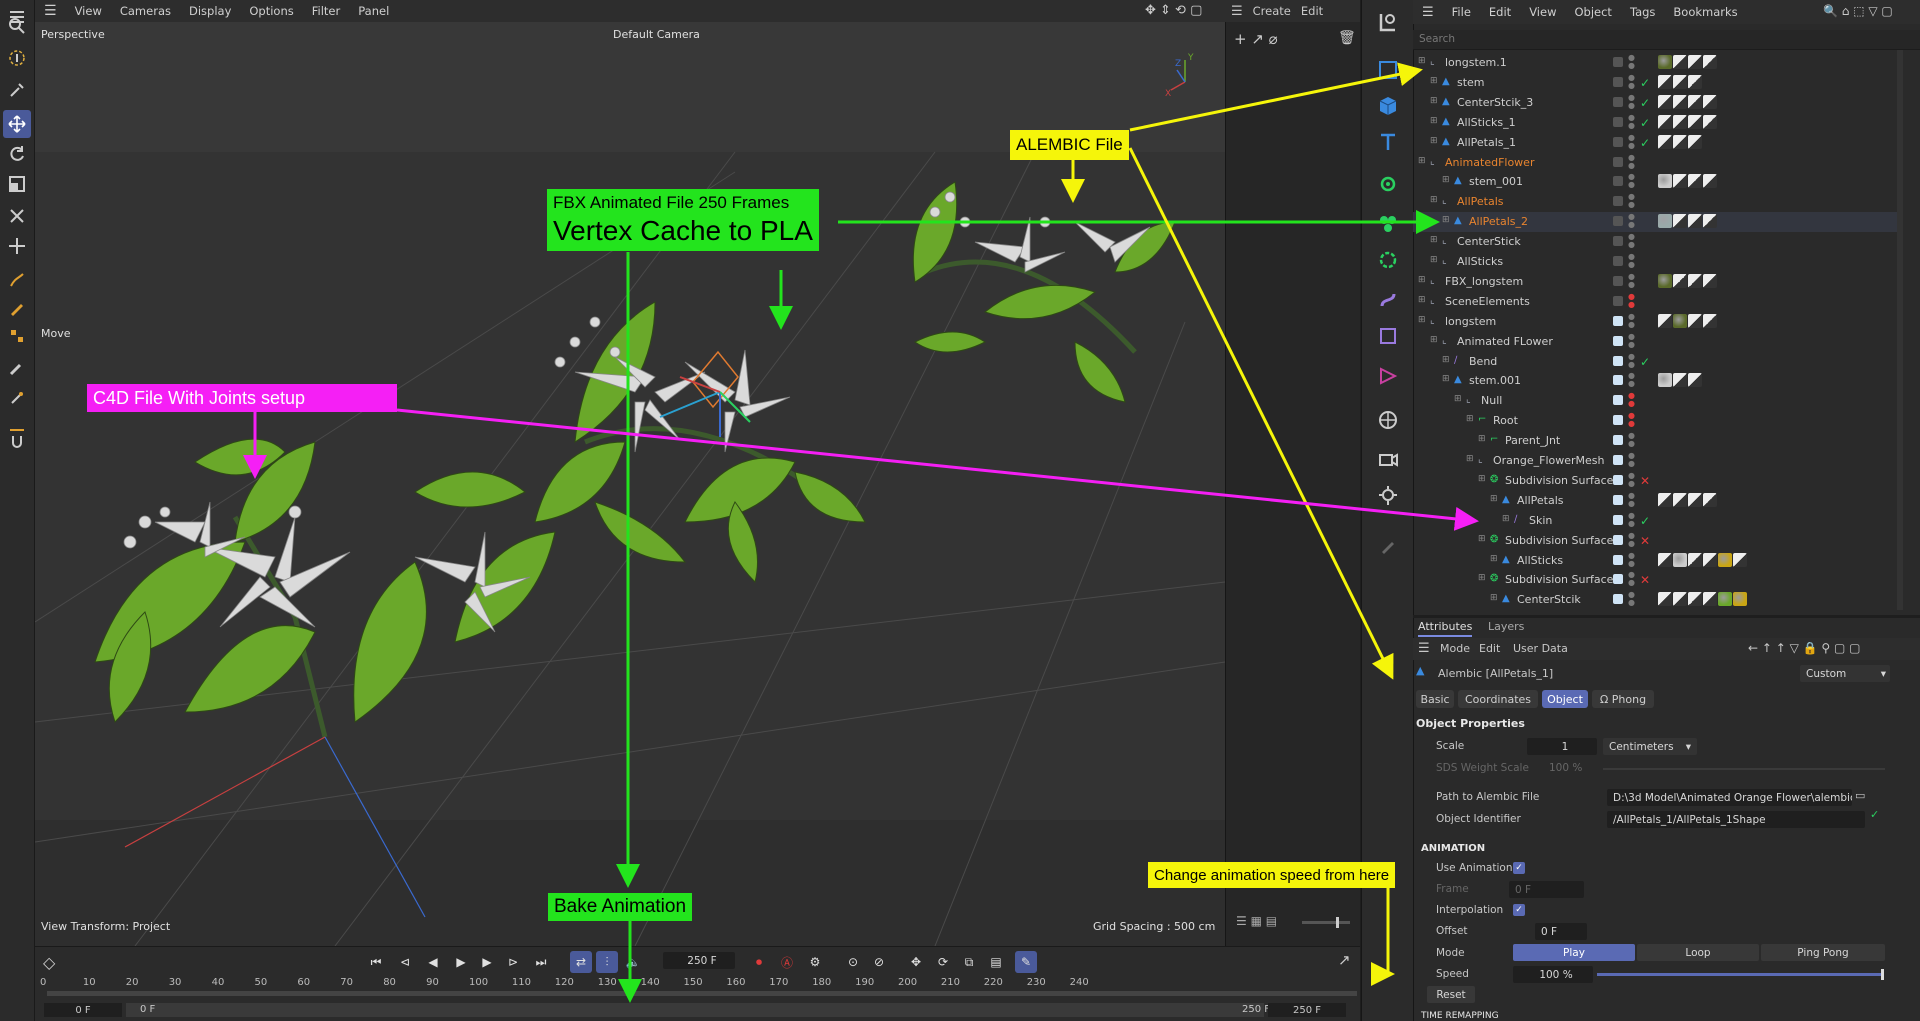  What do you see at coordinates (620, 907) in the screenshot?
I see `annotation-bake: Bake Animation` at bounding box center [620, 907].